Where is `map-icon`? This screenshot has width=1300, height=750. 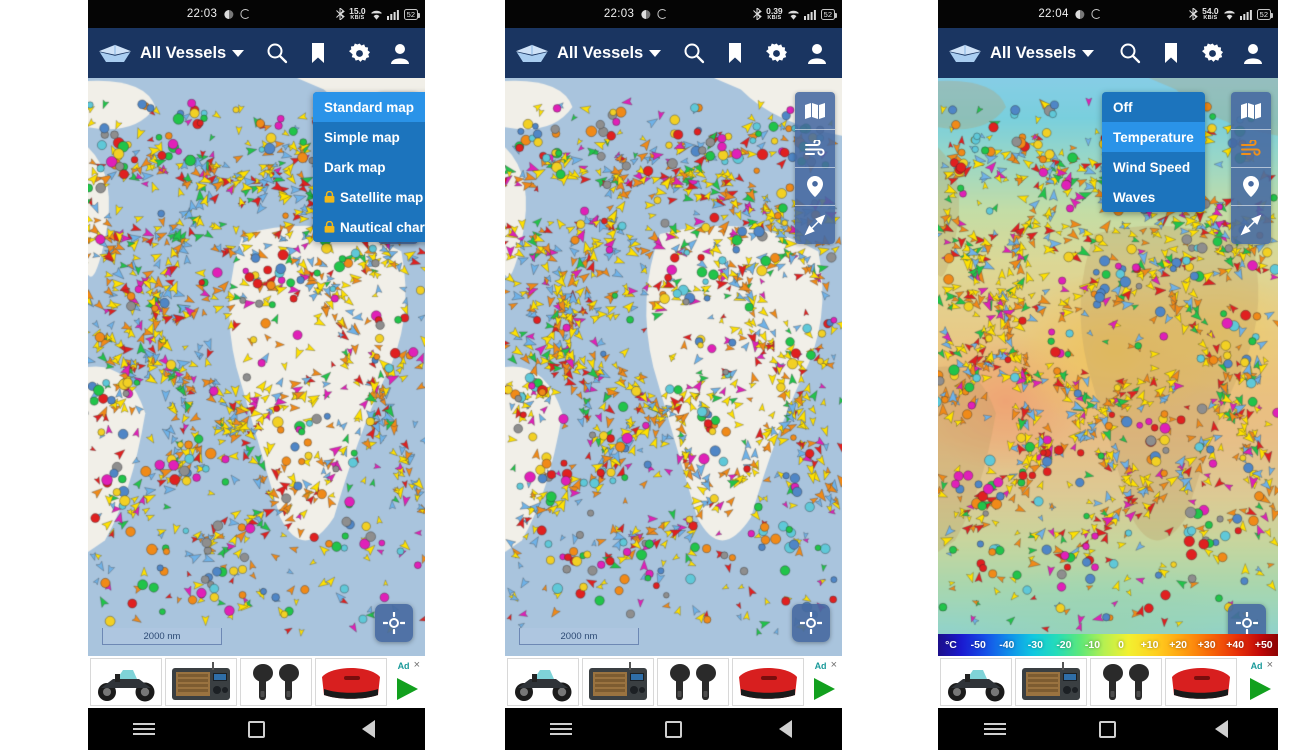 map-icon is located at coordinates (1251, 110).